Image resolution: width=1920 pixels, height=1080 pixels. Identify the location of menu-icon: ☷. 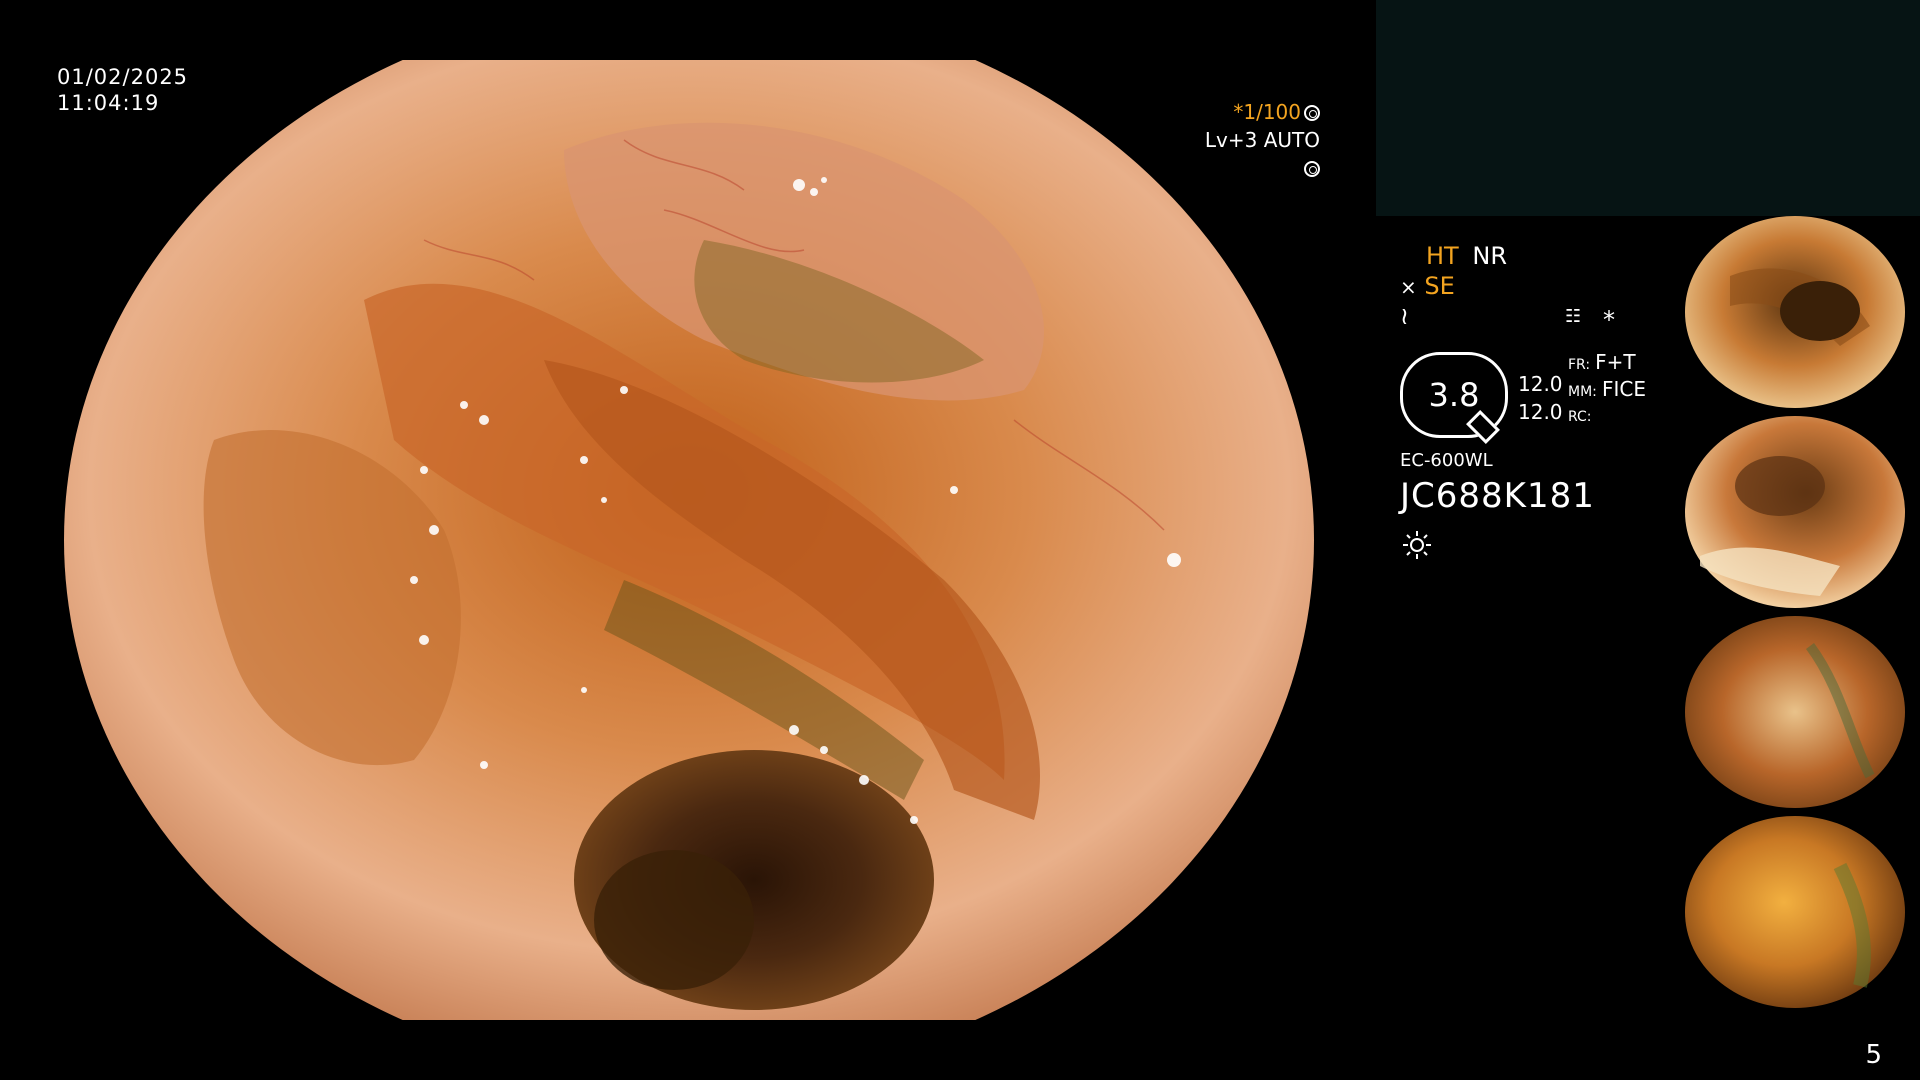
(1573, 316).